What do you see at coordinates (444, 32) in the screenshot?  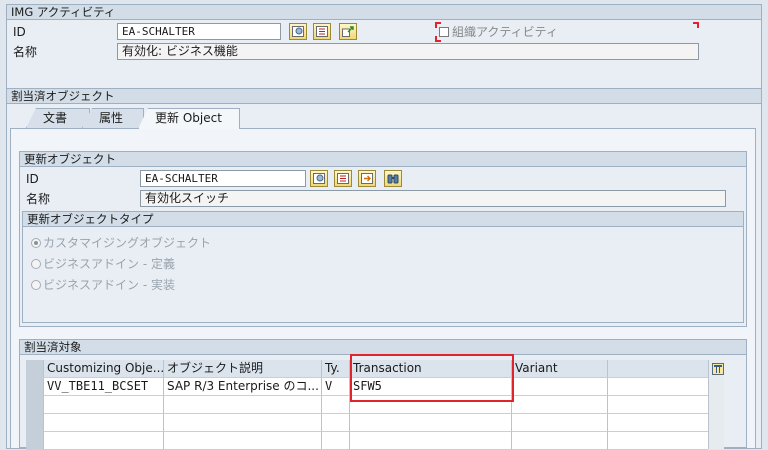 I see `org-activity-checkbox-box` at bounding box center [444, 32].